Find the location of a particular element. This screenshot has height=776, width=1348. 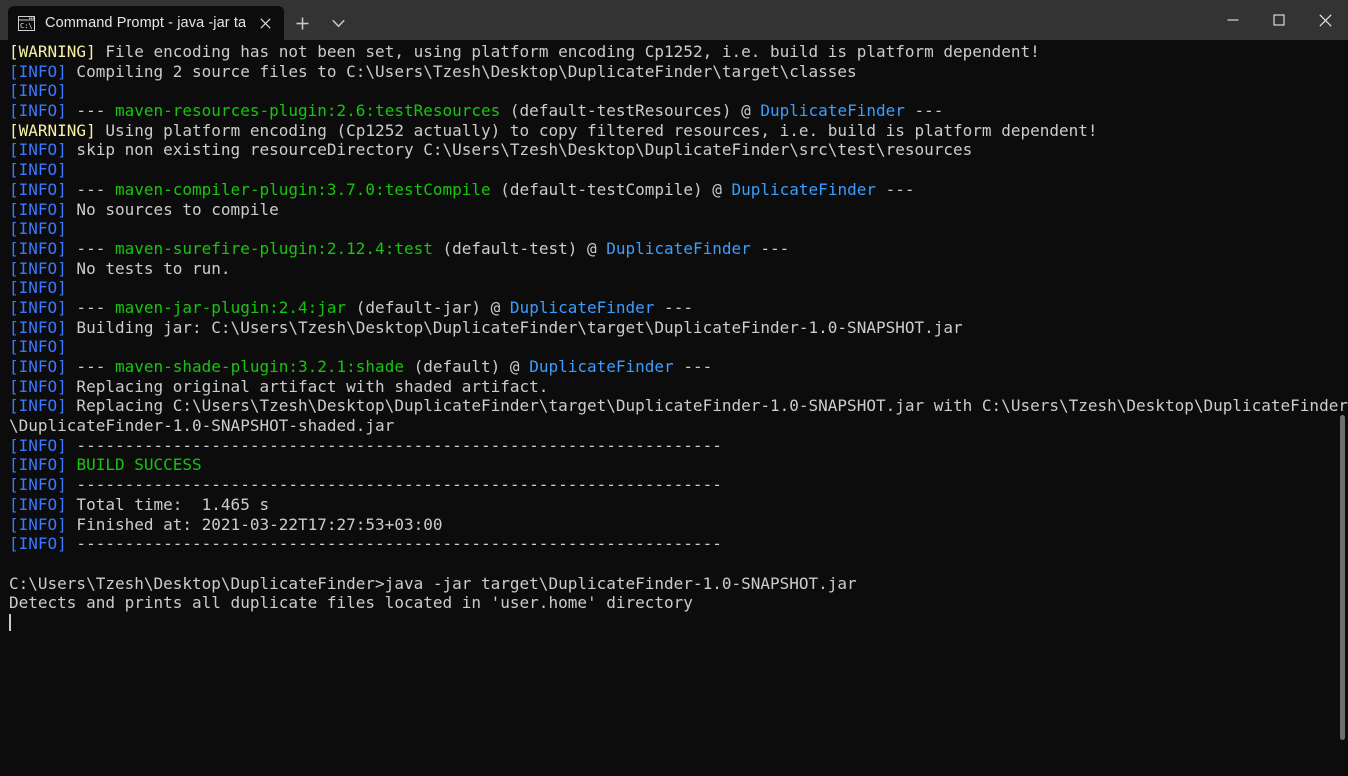

tab-dropdown-button is located at coordinates (338, 23).